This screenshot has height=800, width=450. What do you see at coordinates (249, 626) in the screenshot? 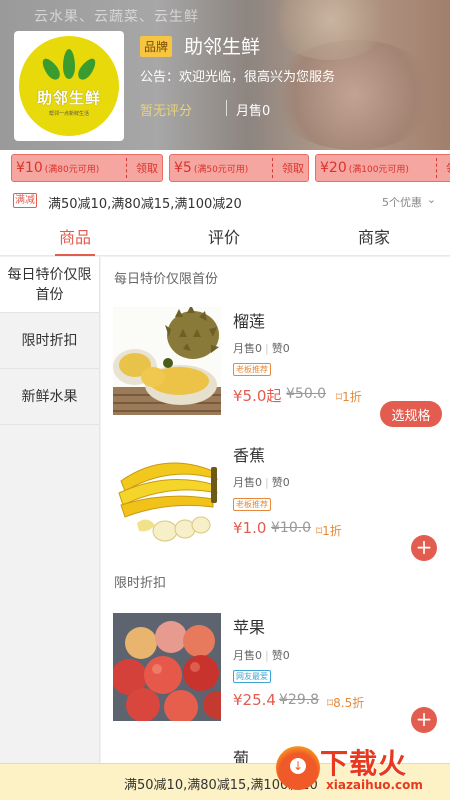
I see `product-name: 苹果` at bounding box center [249, 626].